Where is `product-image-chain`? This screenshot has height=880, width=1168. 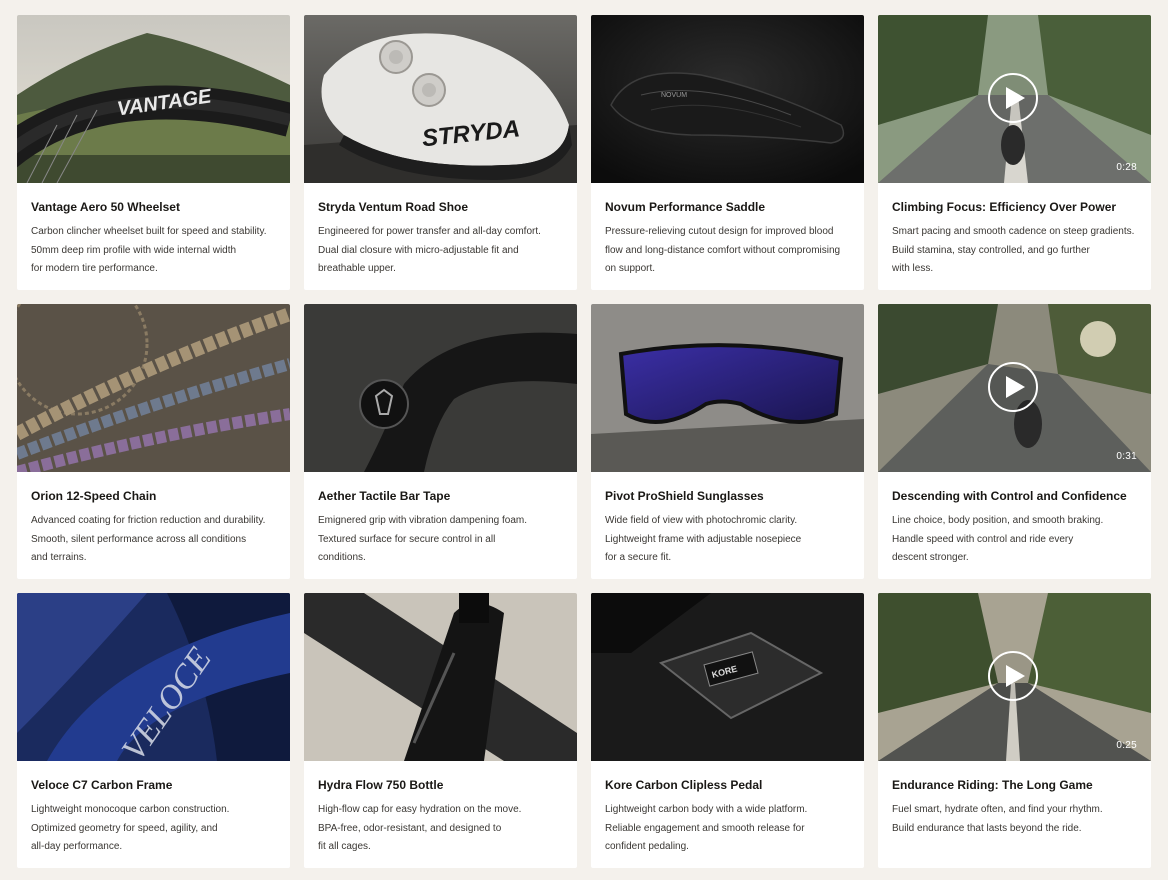
product-image-chain is located at coordinates (153, 388).